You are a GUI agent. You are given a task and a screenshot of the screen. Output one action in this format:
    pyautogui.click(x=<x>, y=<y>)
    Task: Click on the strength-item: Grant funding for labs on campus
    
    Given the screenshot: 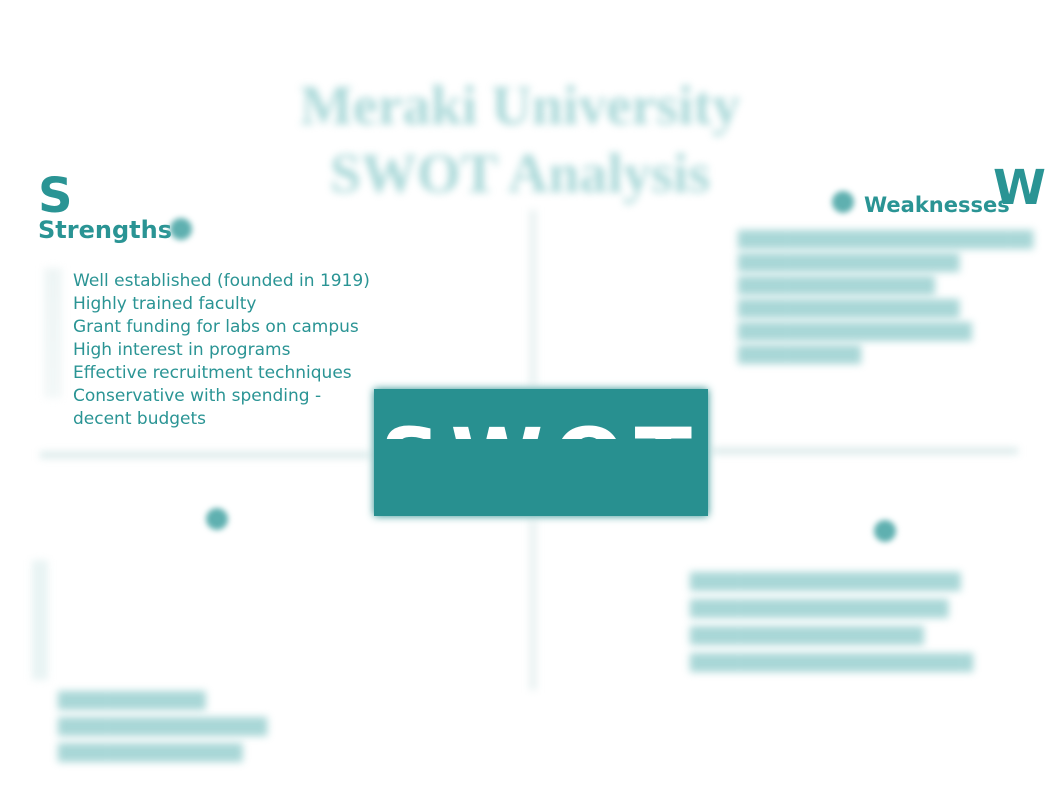 What is the action you would take?
    pyautogui.click(x=216, y=327)
    